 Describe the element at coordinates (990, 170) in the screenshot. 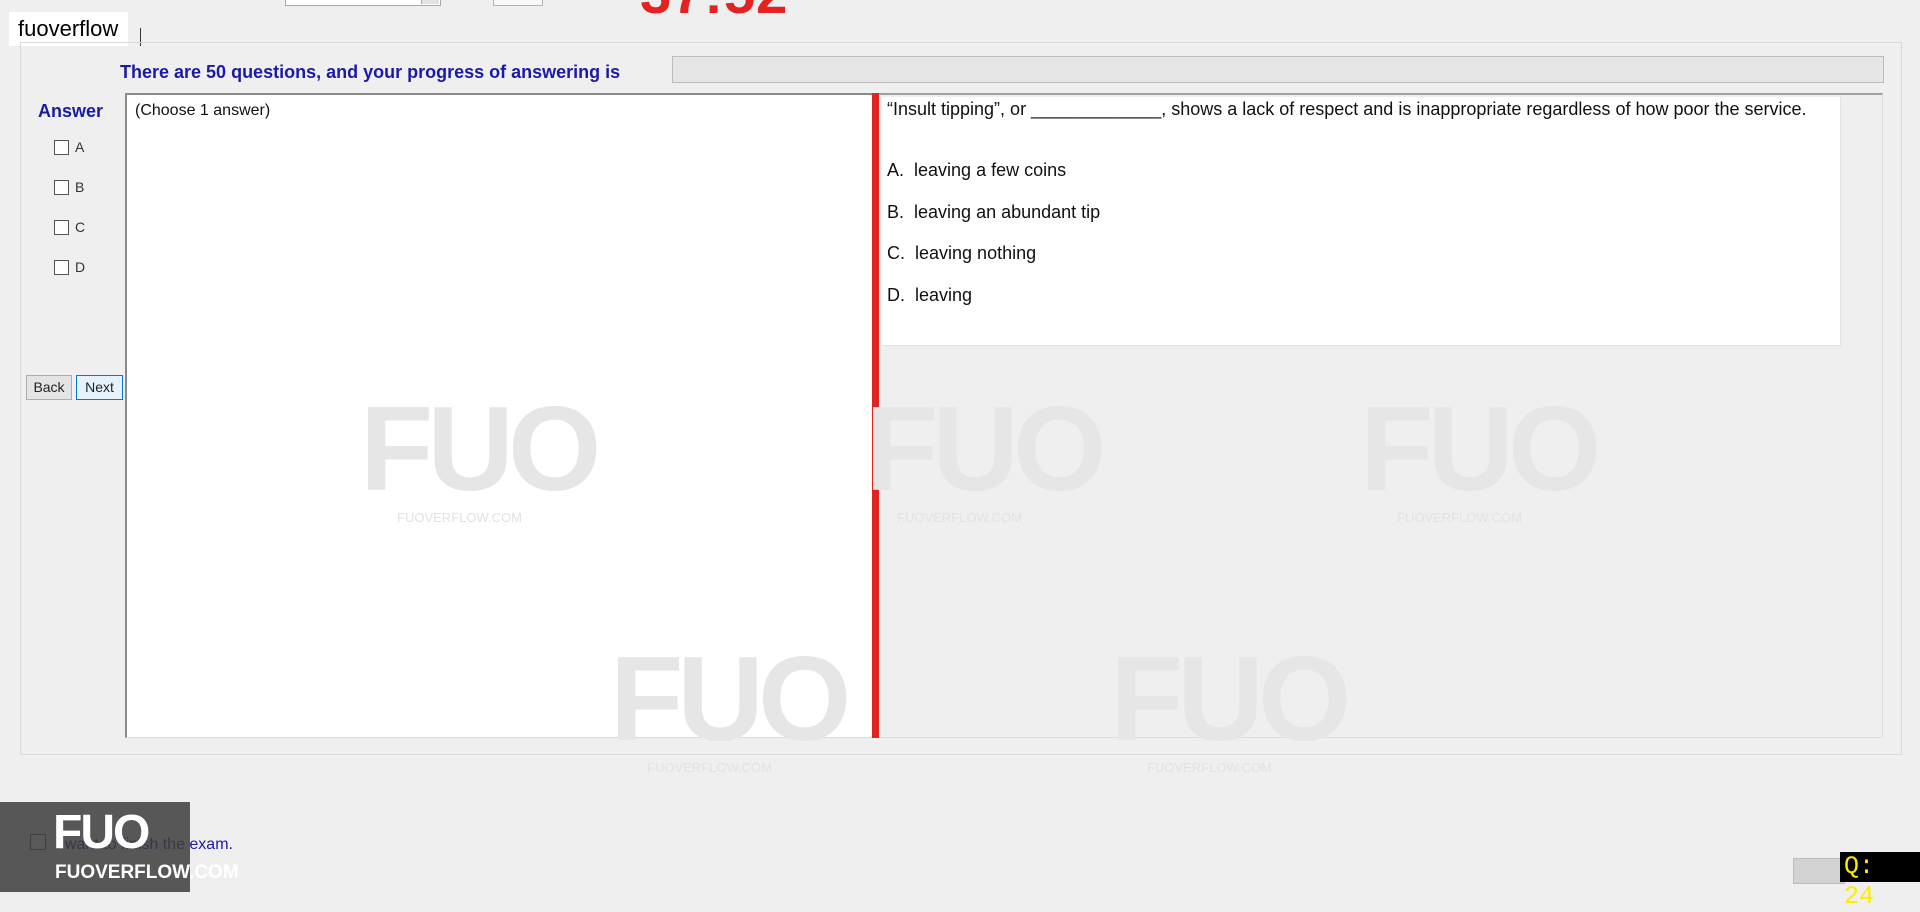

I see `option-text: leaving a few coins` at that location.